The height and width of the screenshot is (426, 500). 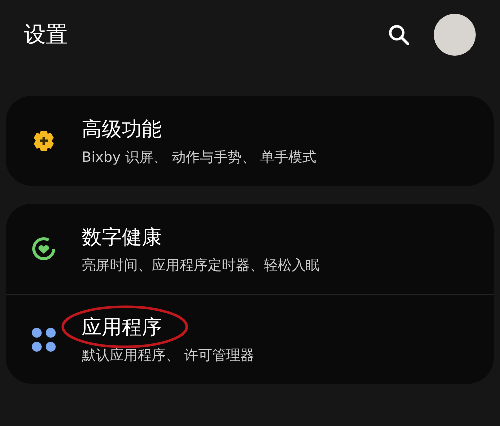 I want to click on four-dots-icon, so click(x=44, y=339).